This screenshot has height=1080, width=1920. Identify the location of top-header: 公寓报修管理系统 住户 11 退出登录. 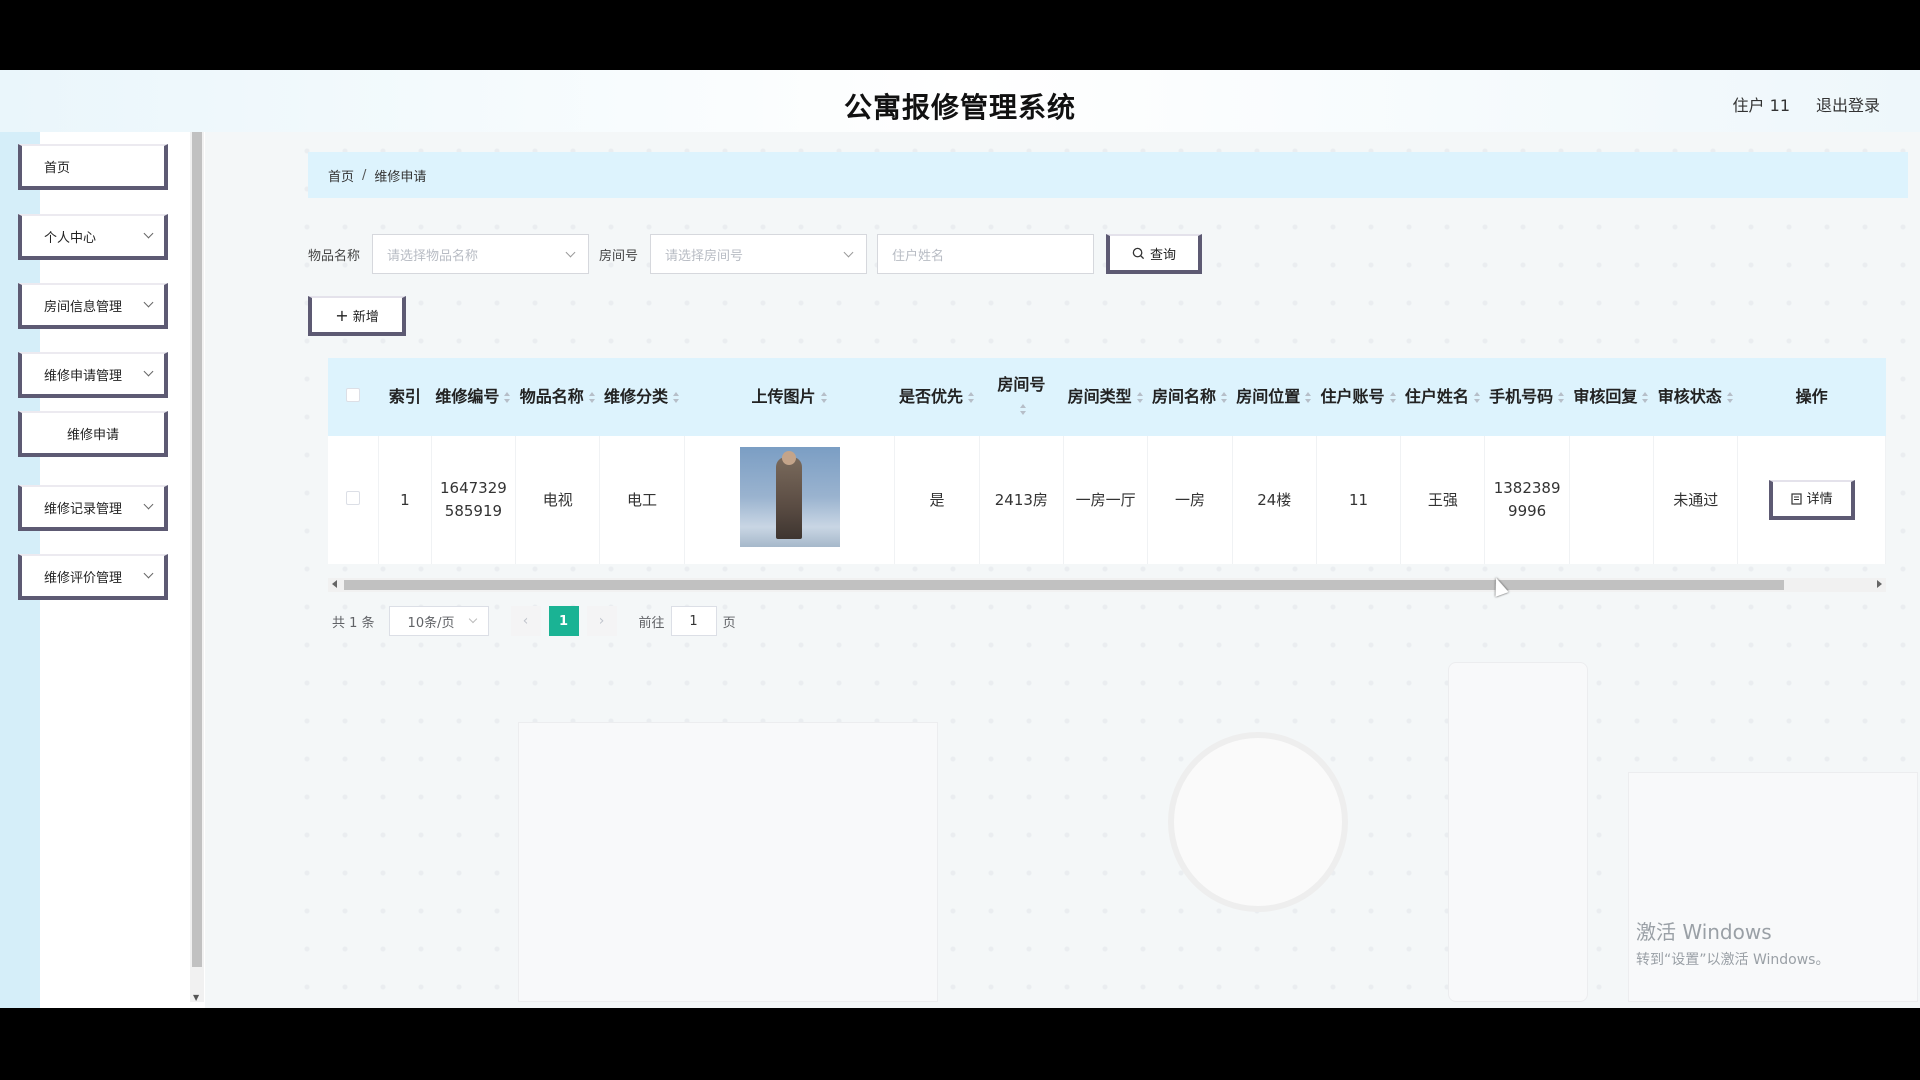
(960, 101).